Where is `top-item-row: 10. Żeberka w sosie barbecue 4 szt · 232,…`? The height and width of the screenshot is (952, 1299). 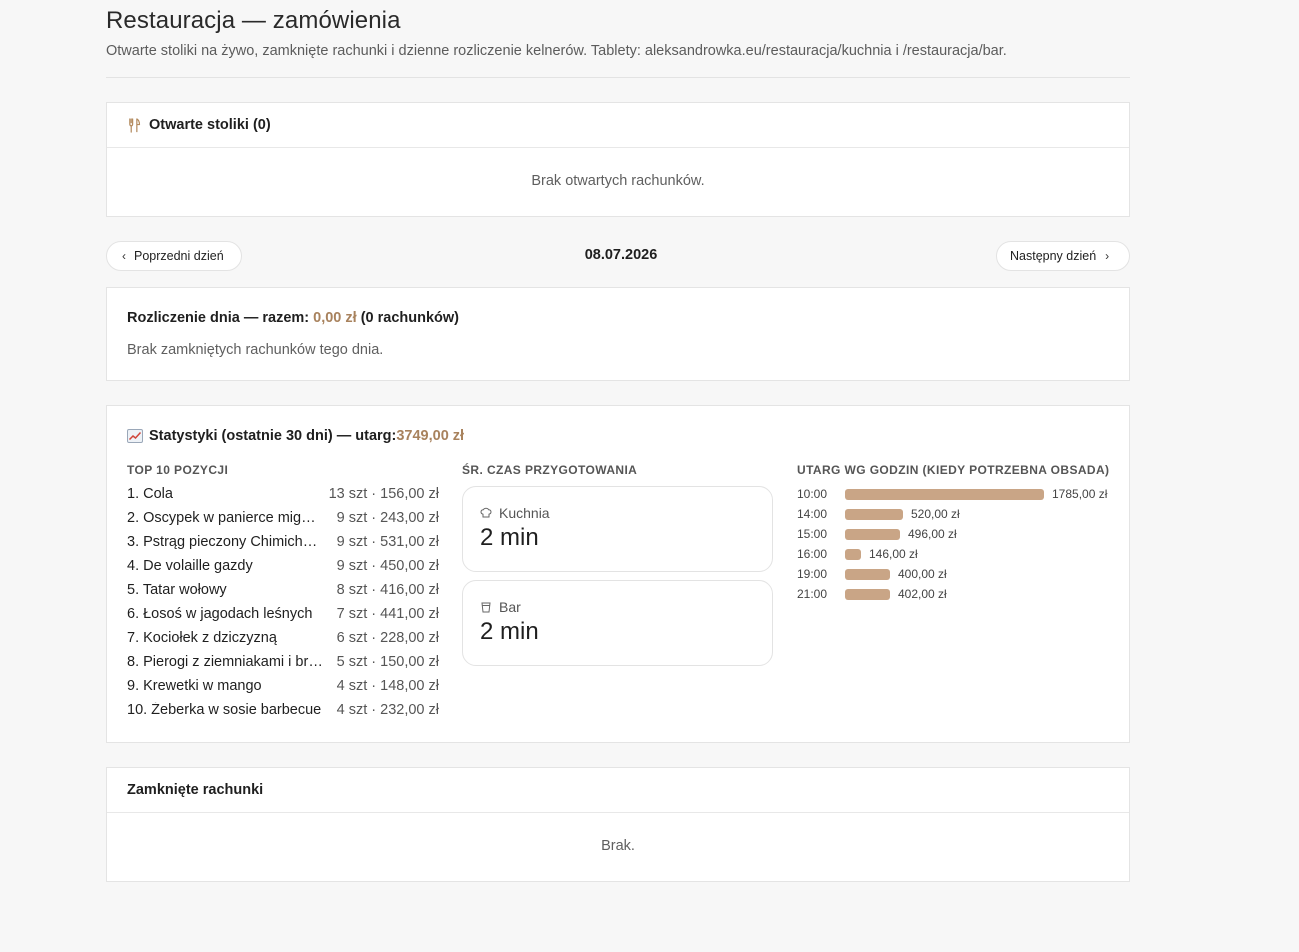
top-item-row: 10. Żeberka w sosie barbecue 4 szt · 232,… is located at coordinates (283, 714).